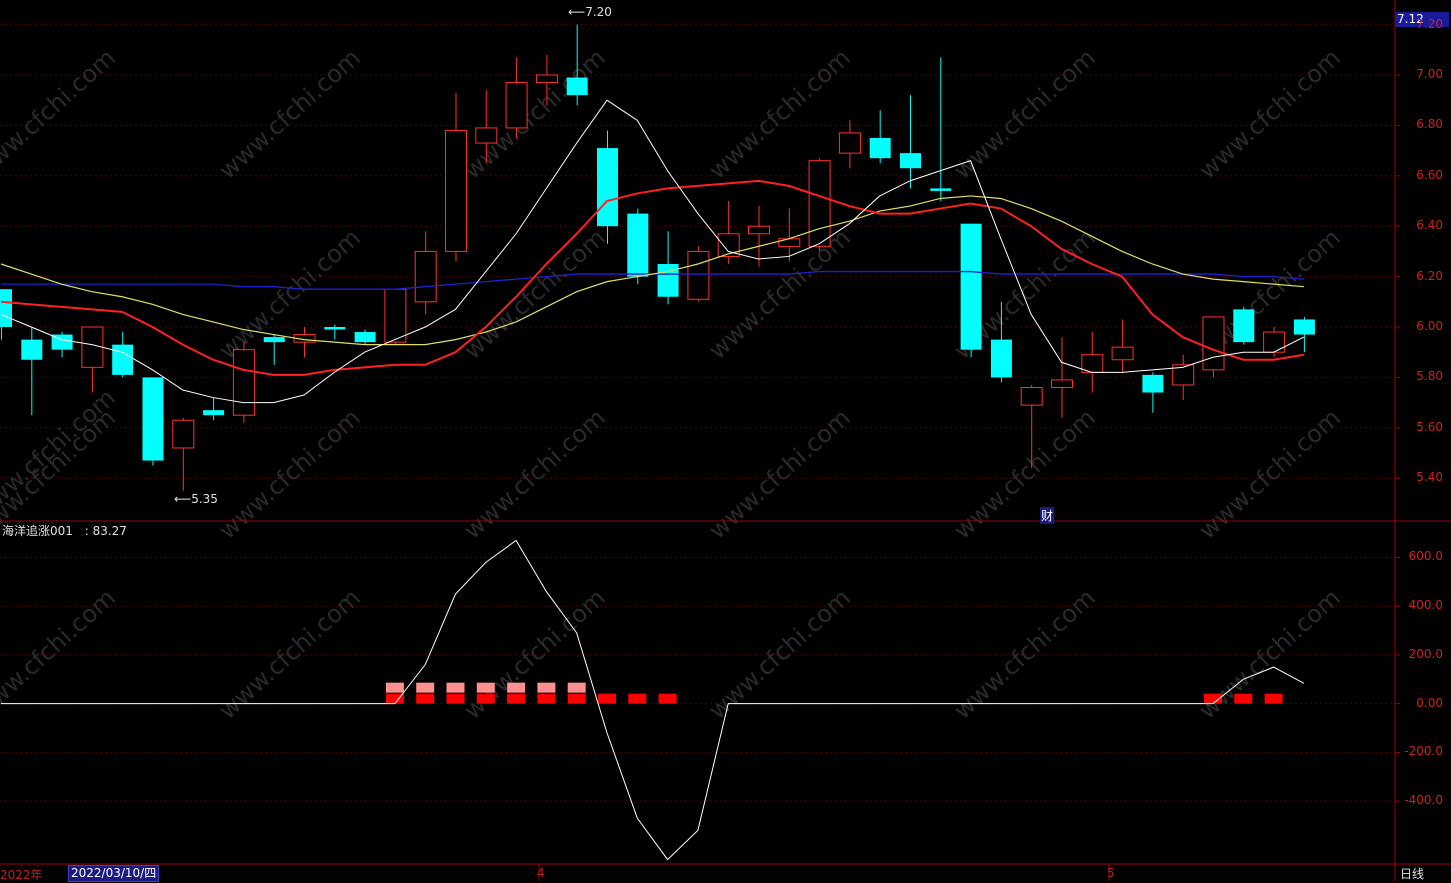 The height and width of the screenshot is (883, 1451). What do you see at coordinates (1429, 174) in the screenshot?
I see `price-axis-label: 6.60` at bounding box center [1429, 174].